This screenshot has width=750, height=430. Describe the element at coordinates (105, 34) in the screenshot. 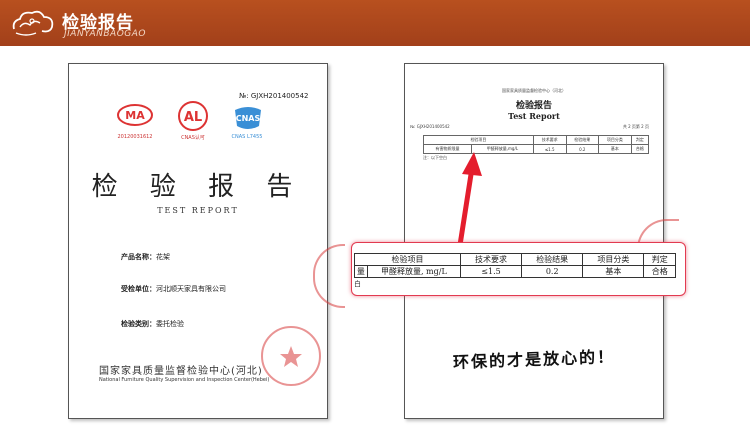

I see `header-subtitle: JIANYANBAOGAO` at that location.